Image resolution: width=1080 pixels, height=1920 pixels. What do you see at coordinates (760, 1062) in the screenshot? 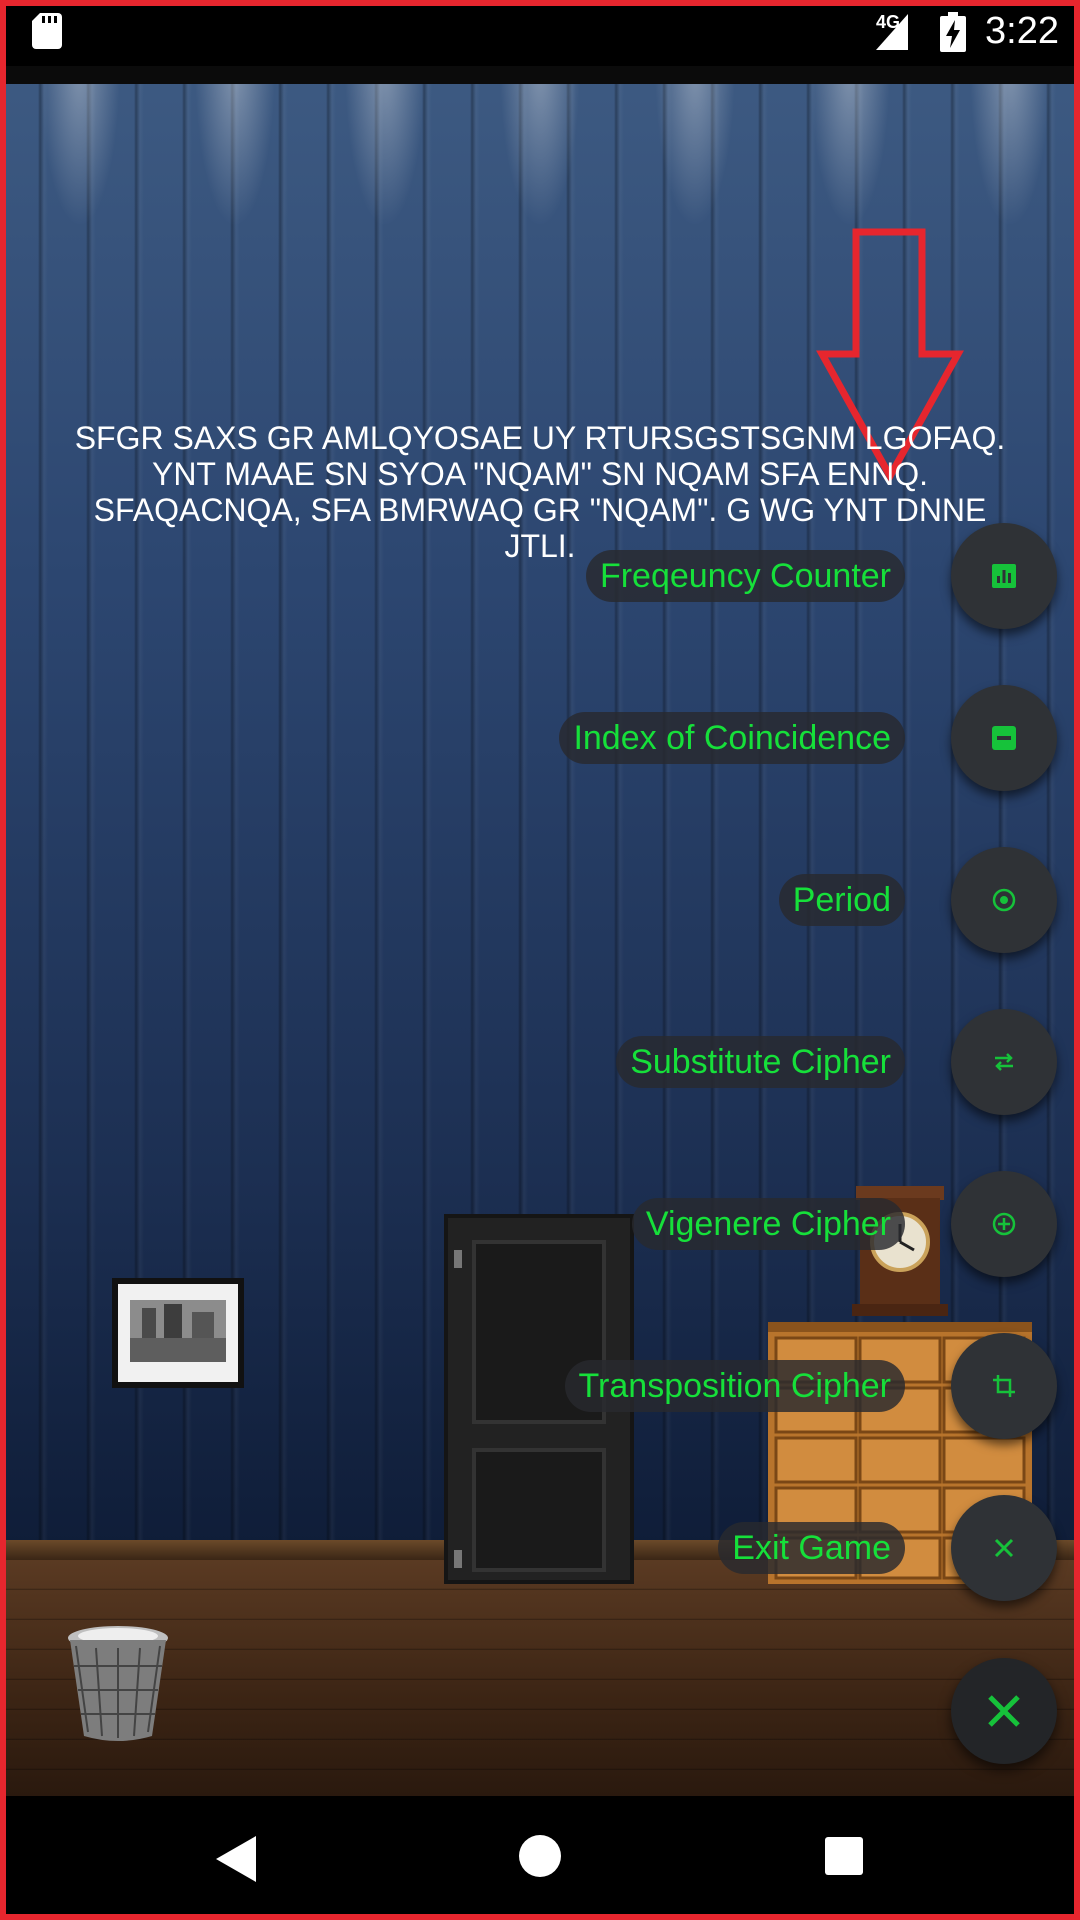
I see `fab-label: Substitute Cipher` at bounding box center [760, 1062].